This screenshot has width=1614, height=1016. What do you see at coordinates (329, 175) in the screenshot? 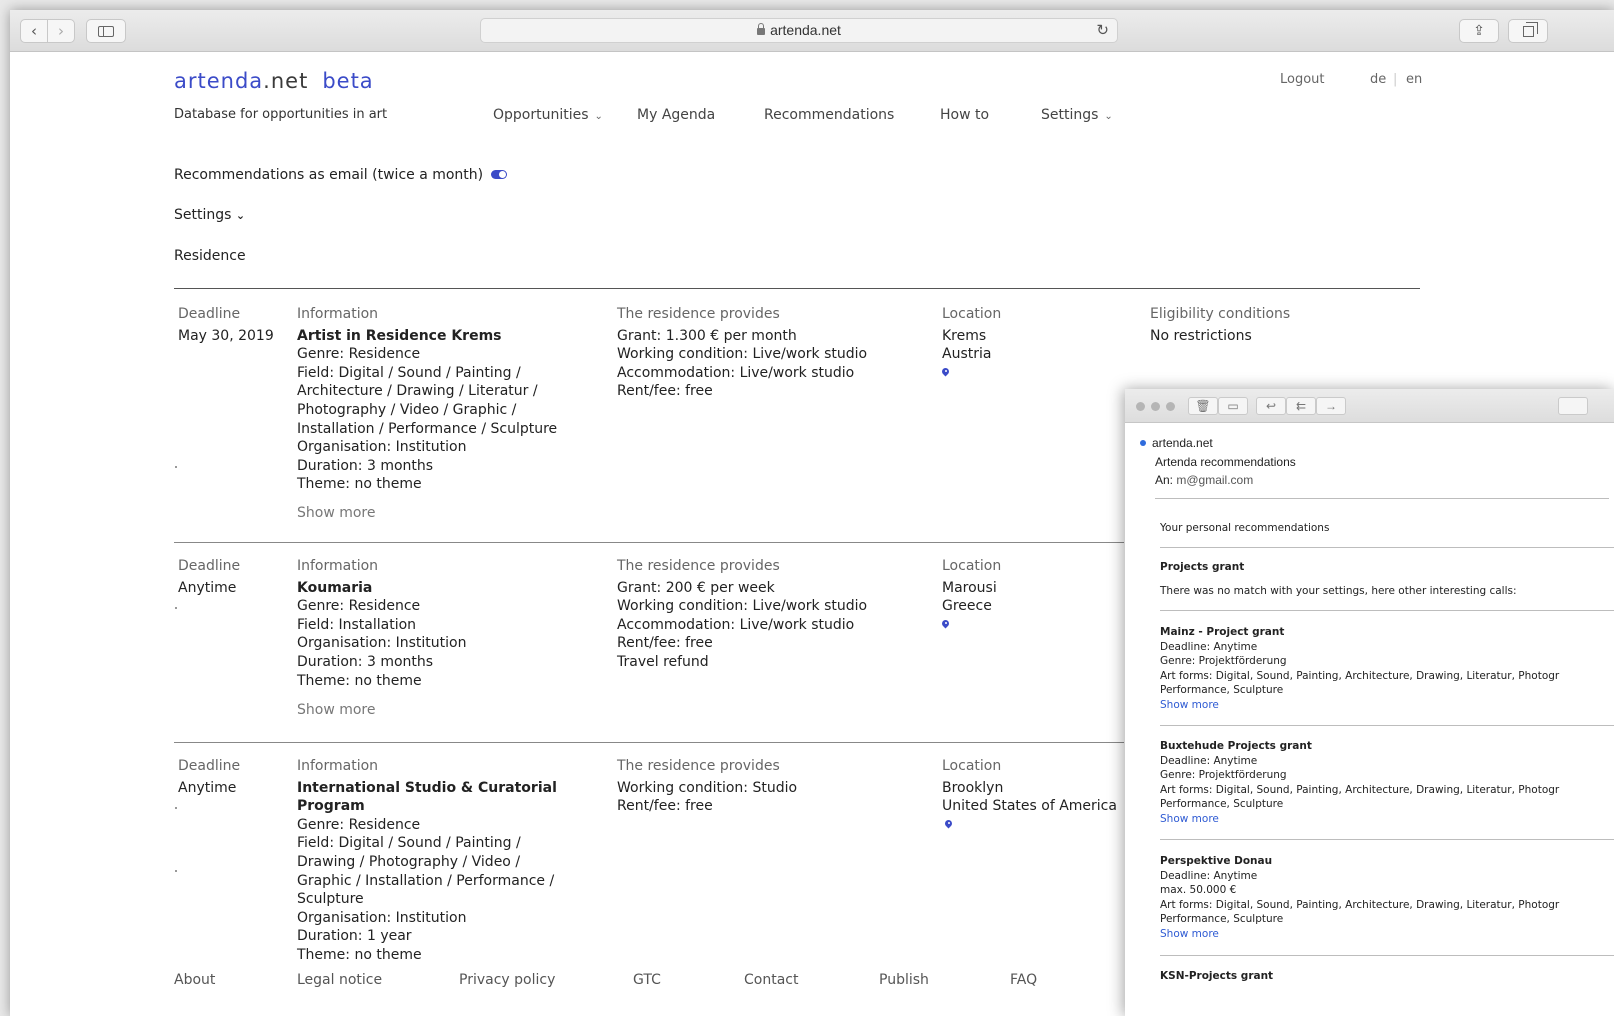
I see `email-toggle-label: Recommendations as email (twice a month)` at bounding box center [329, 175].